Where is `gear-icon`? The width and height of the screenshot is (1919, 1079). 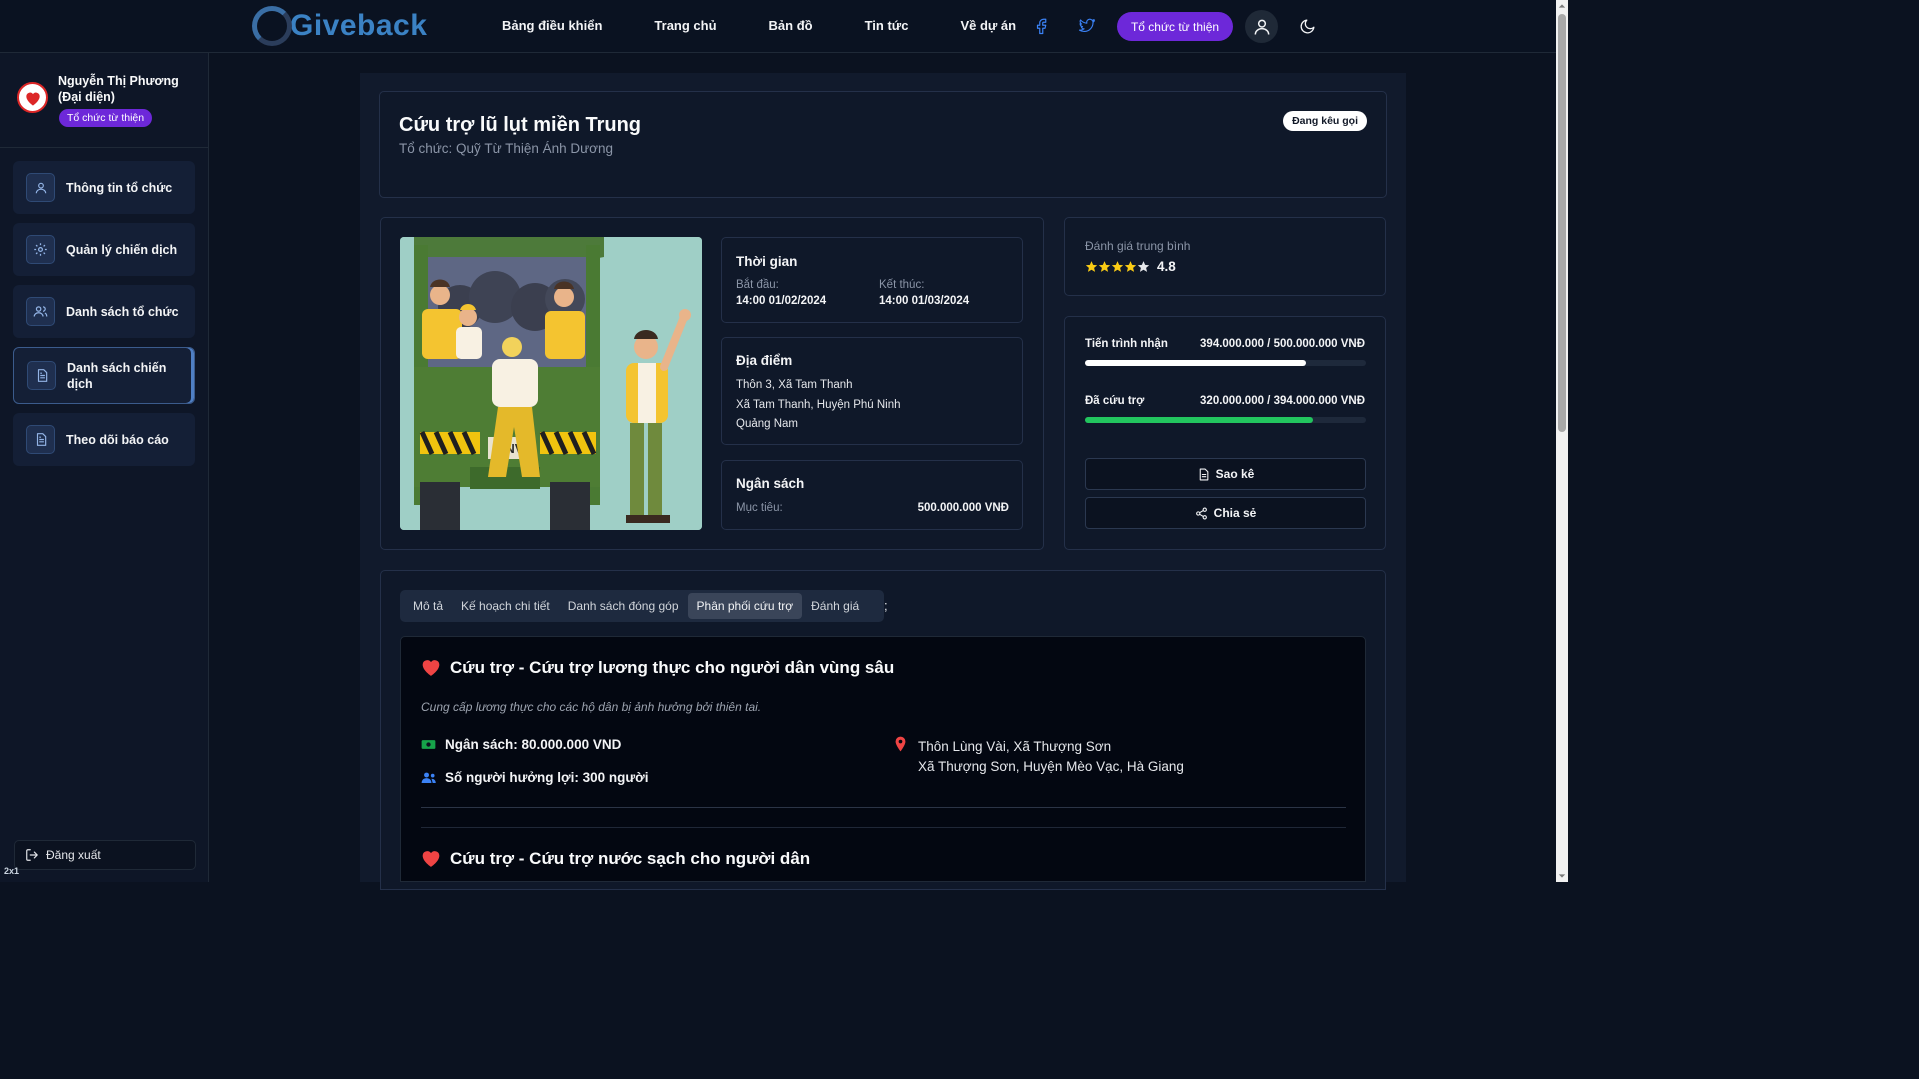
gear-icon is located at coordinates (40, 249).